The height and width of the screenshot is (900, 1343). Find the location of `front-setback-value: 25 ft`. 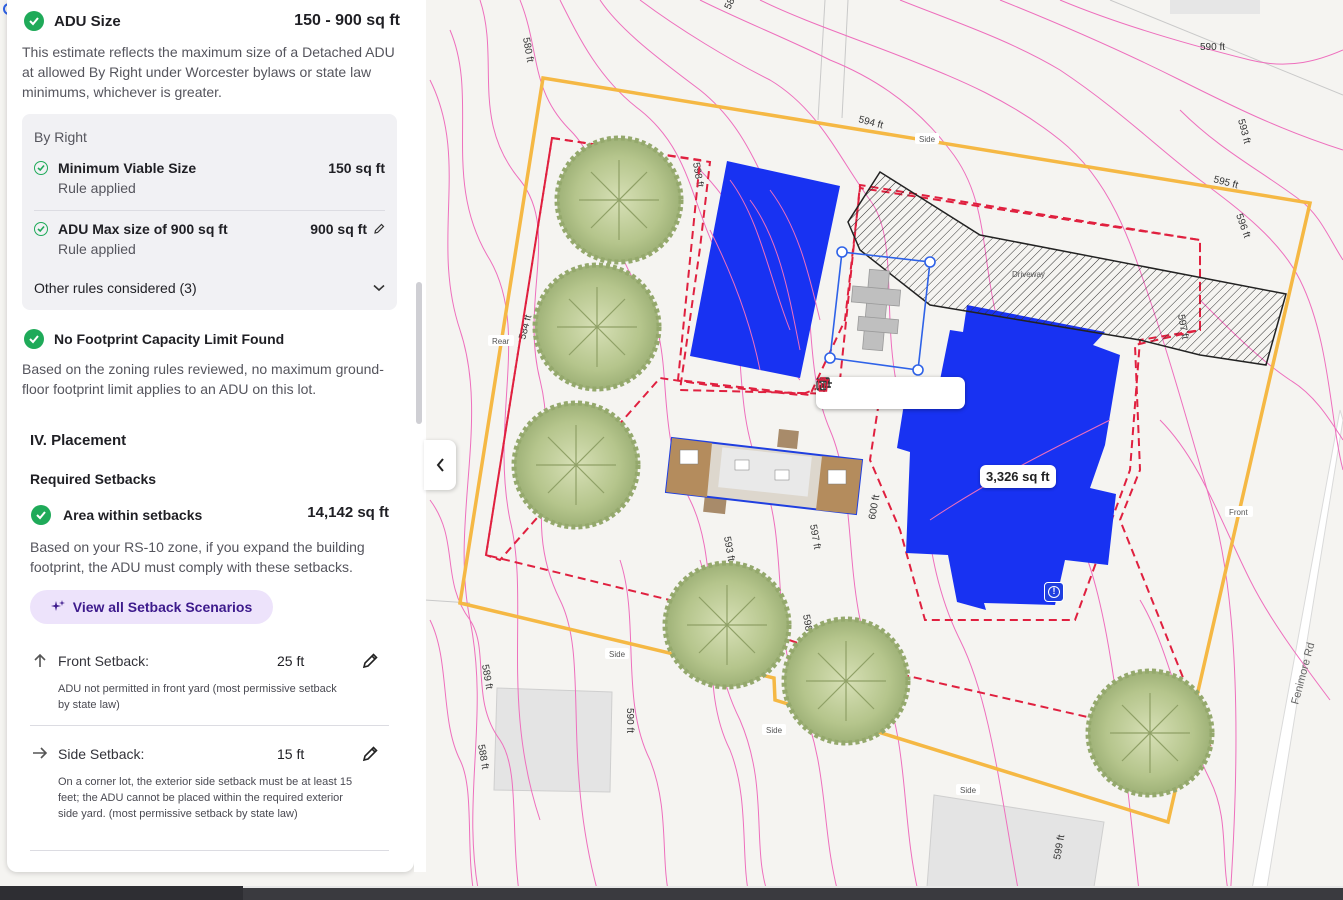

front-setback-value: 25 ft is located at coordinates (291, 661).